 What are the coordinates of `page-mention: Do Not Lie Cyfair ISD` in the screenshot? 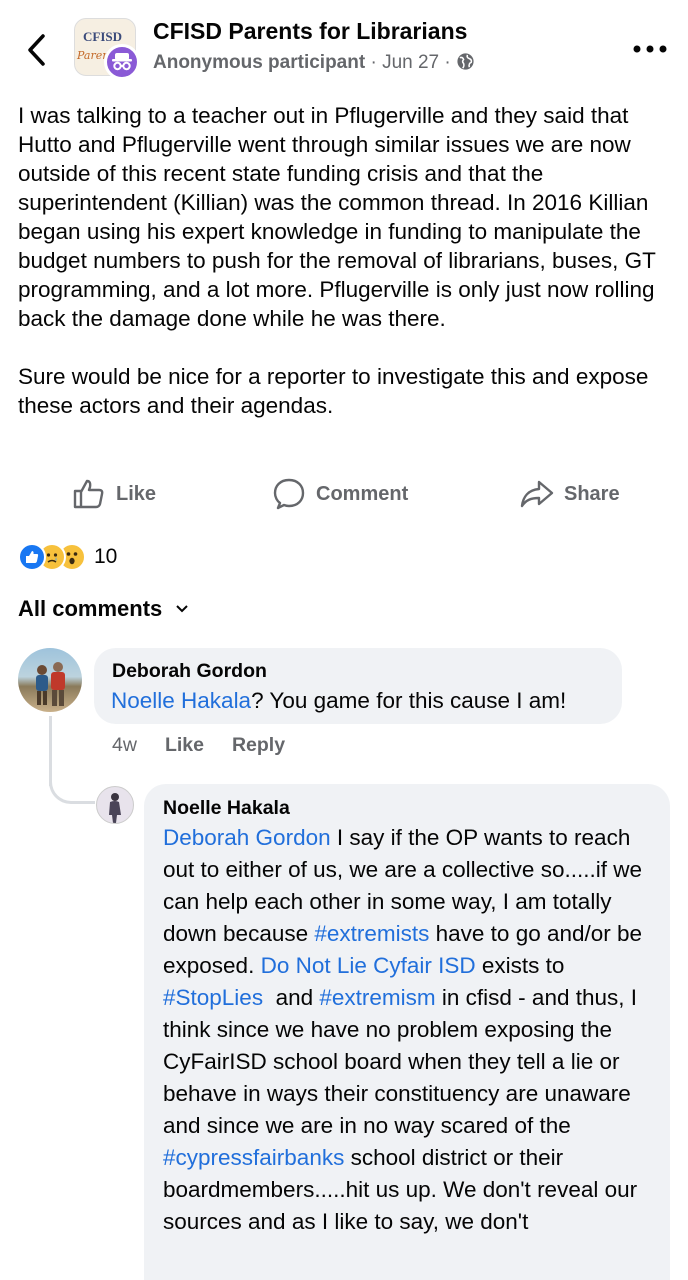 It's located at (368, 965).